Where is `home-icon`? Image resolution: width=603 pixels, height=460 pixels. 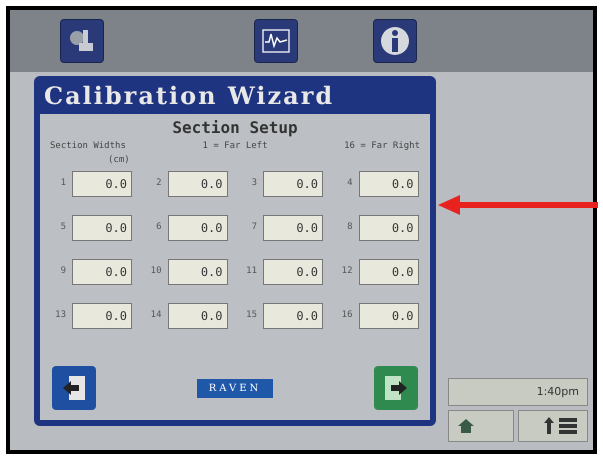 home-icon is located at coordinates (466, 426).